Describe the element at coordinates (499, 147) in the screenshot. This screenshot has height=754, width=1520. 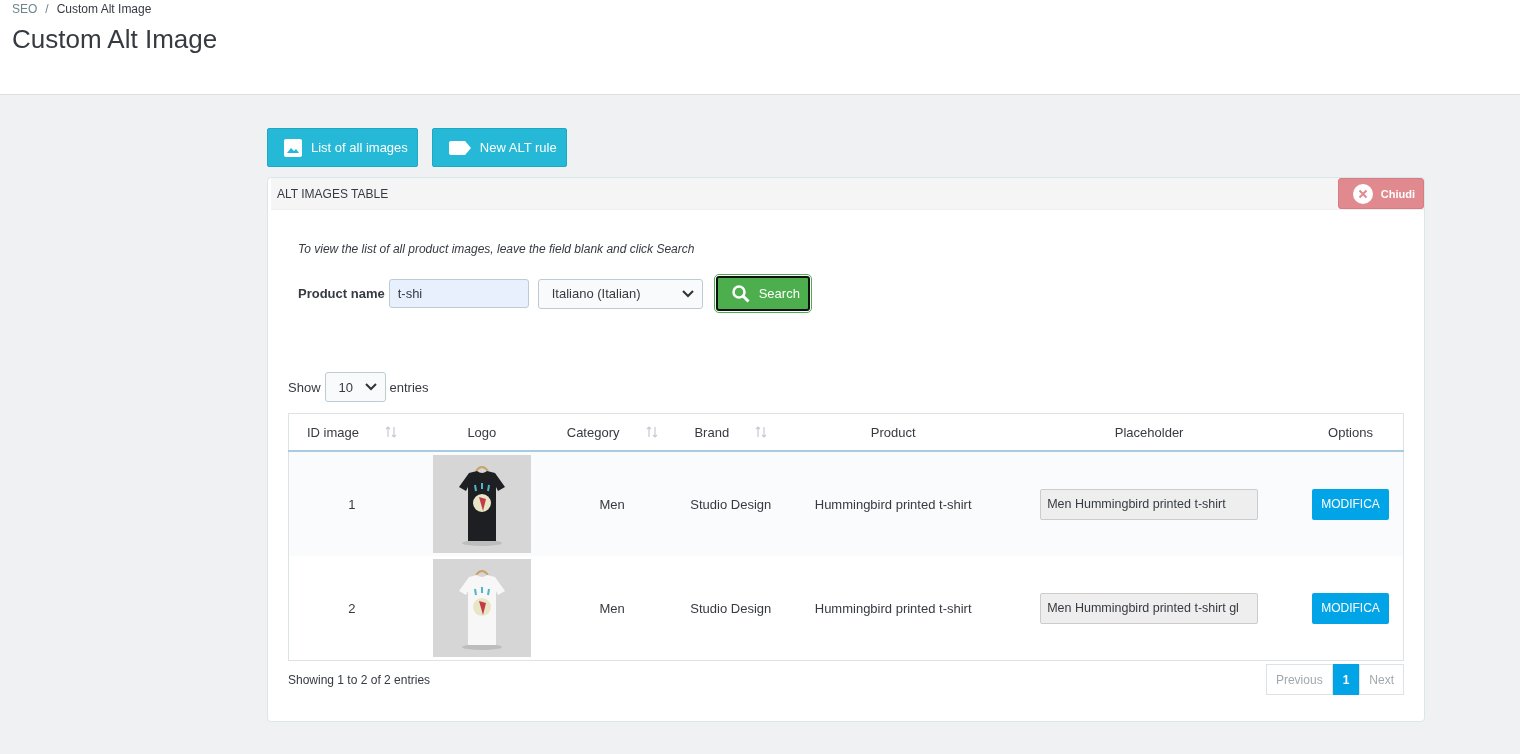
I see `new-rule-button: New ALT rule` at that location.